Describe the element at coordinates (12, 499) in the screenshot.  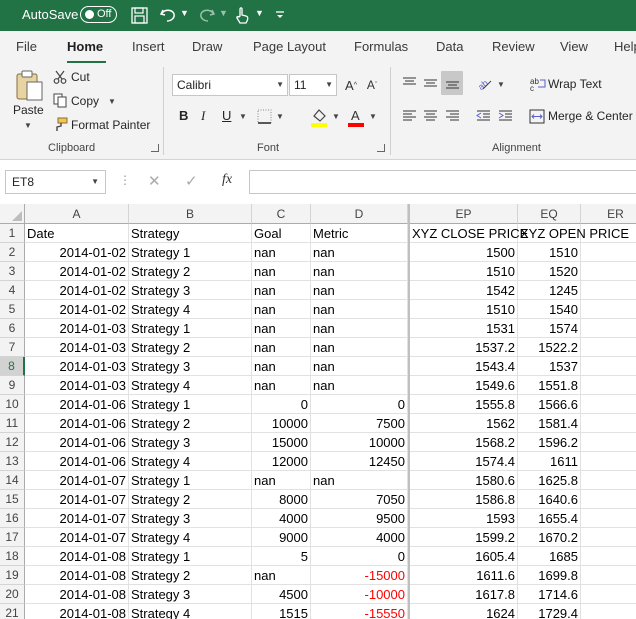
I see `row-header: 15` at that location.